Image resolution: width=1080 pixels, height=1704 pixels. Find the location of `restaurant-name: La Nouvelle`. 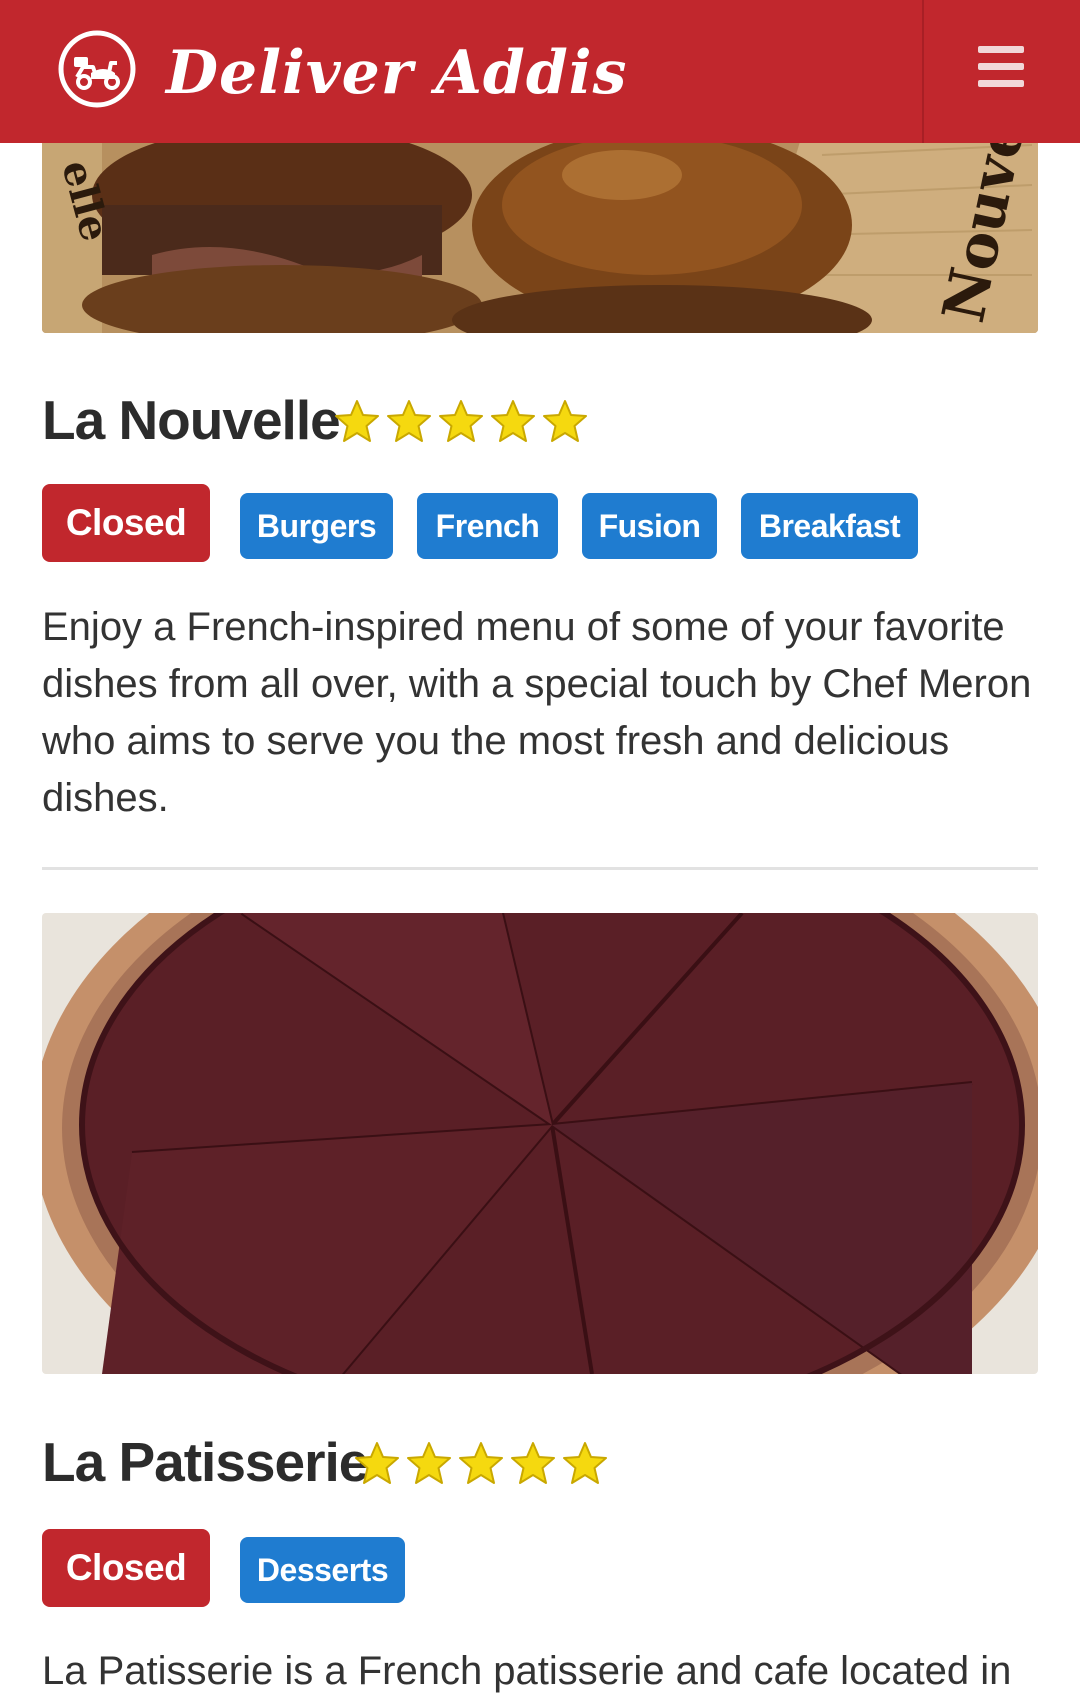

restaurant-name: La Nouvelle is located at coordinates (191, 420).